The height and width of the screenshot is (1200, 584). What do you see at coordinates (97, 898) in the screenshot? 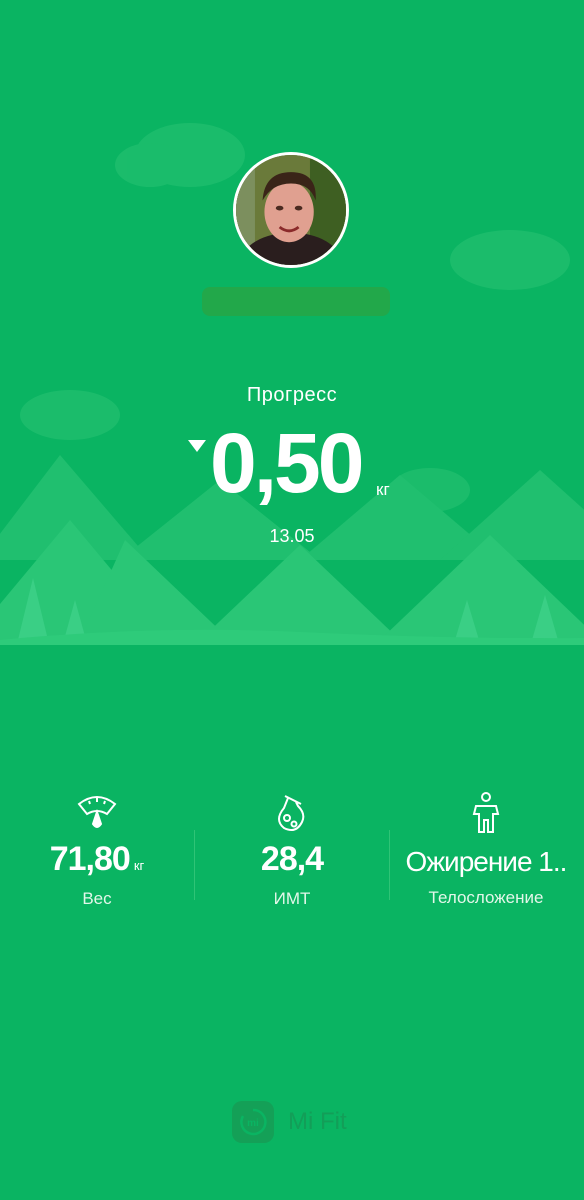
I see `weight-label: Вес` at bounding box center [97, 898].